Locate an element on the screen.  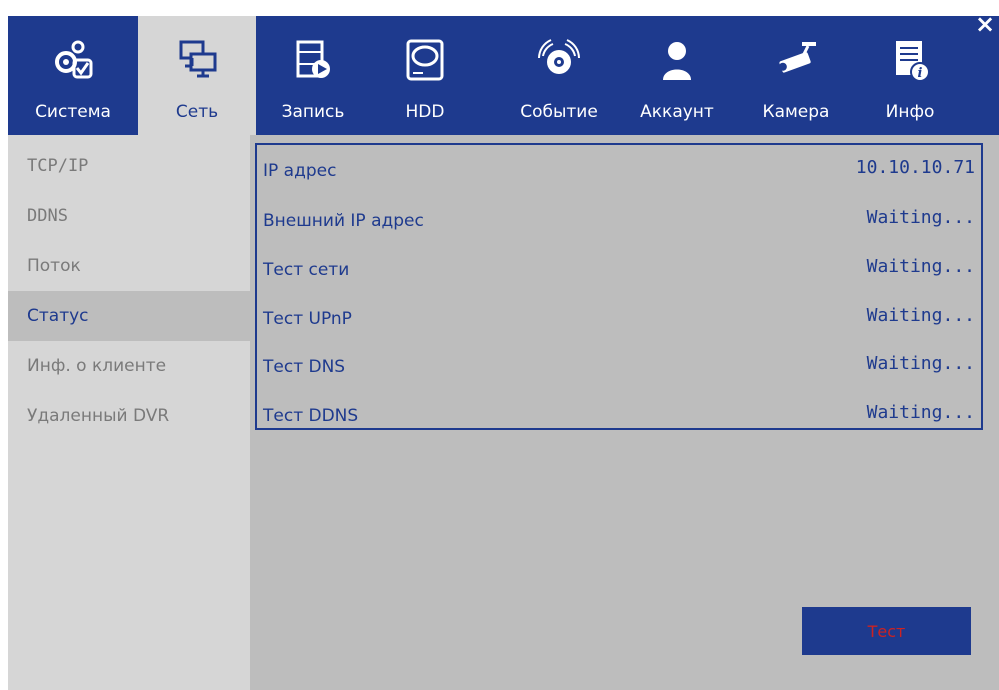
test-button: Тест is located at coordinates (886, 631).